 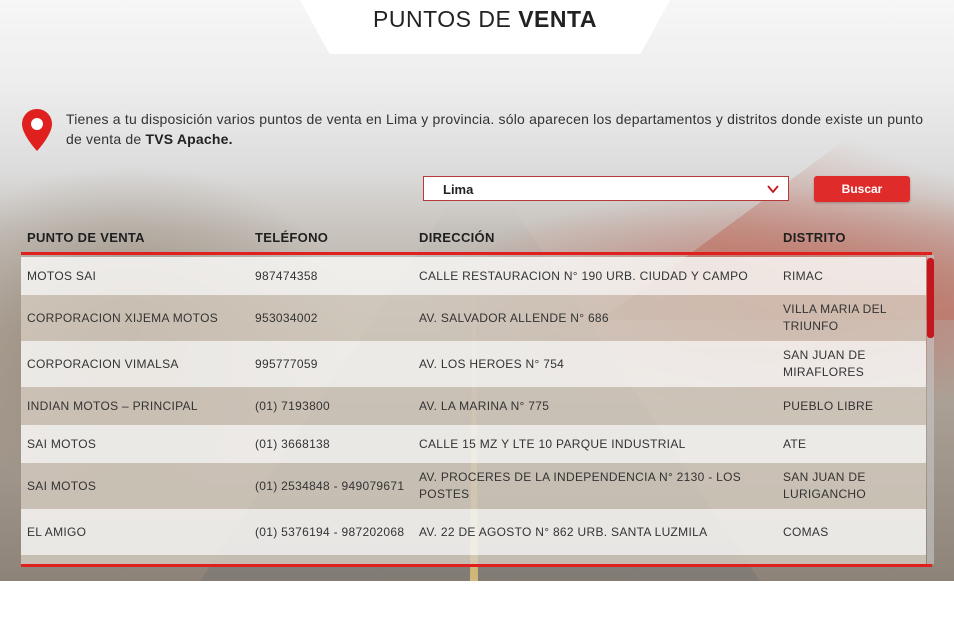 What do you see at coordinates (103, 363) in the screenshot?
I see `cell-punto-de-venta: CORPORACION VIMALSA` at bounding box center [103, 363].